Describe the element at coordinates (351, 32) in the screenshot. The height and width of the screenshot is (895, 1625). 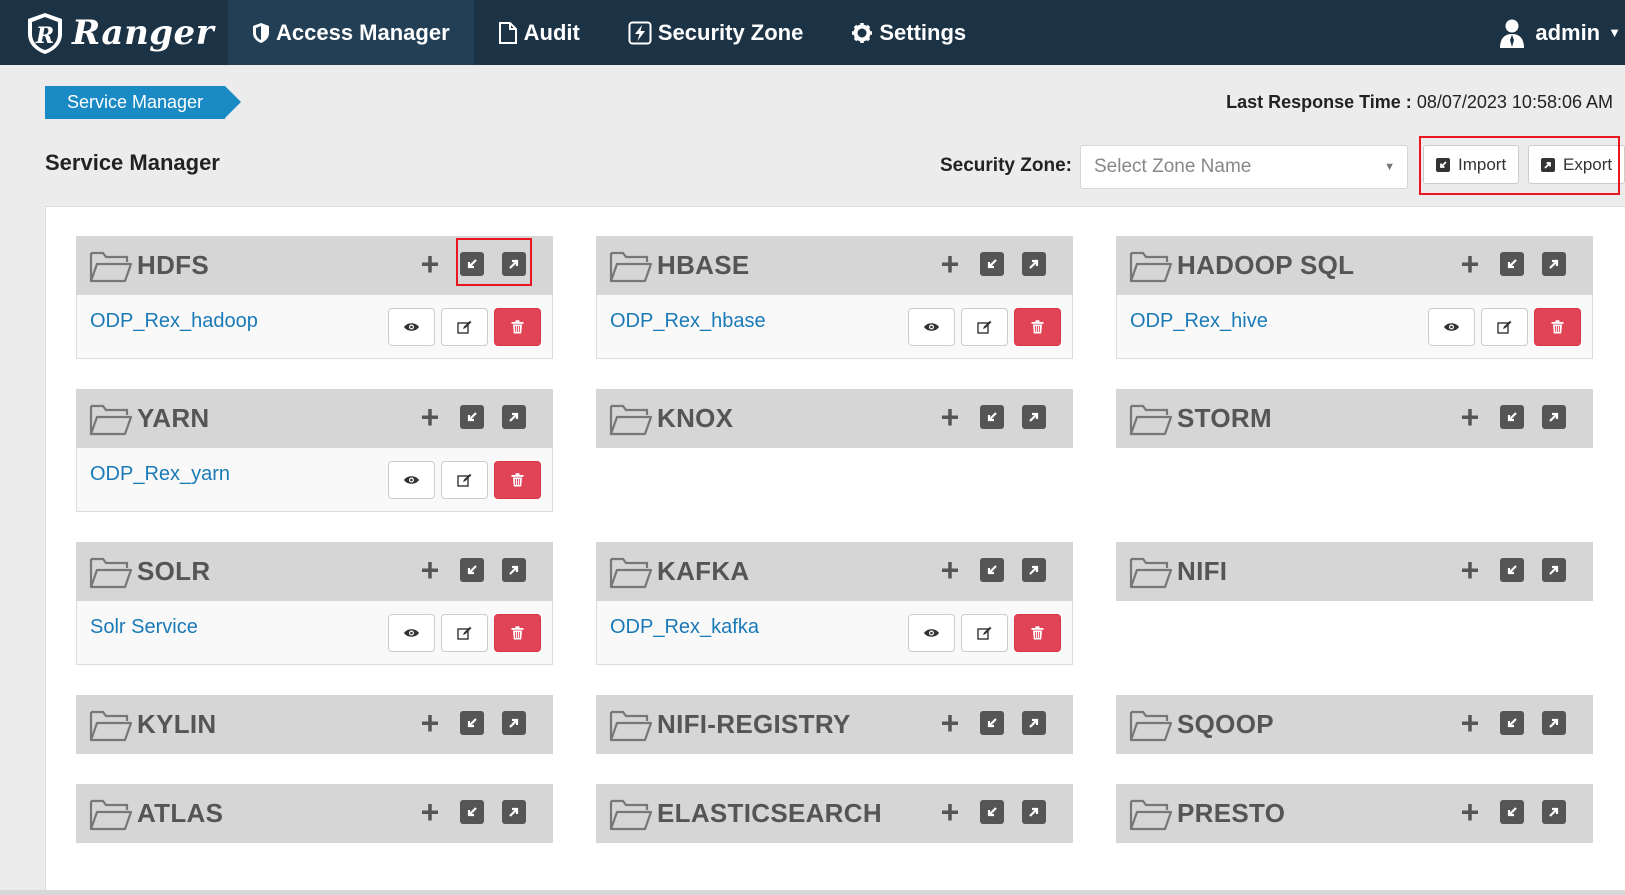
I see `nav-access-manager: Access Manager` at that location.